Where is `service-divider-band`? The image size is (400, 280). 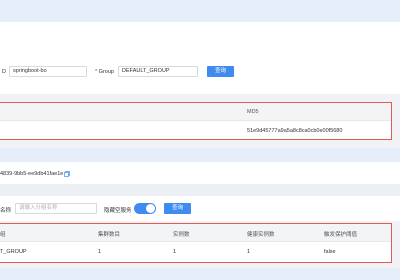
service-divider-band is located at coordinates (200, 190).